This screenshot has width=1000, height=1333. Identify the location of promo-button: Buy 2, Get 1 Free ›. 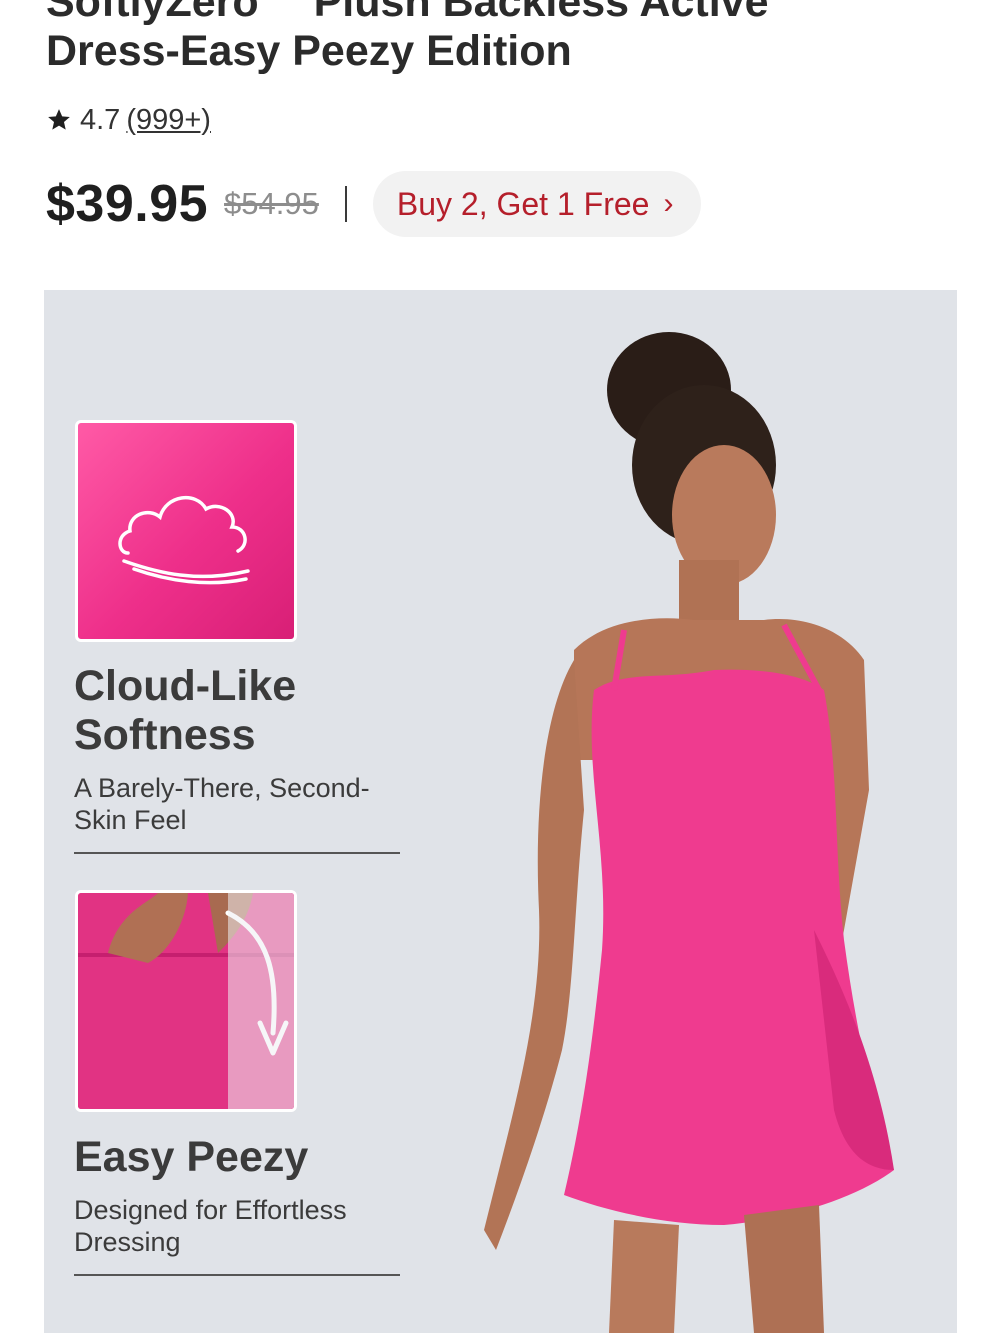
(537, 204).